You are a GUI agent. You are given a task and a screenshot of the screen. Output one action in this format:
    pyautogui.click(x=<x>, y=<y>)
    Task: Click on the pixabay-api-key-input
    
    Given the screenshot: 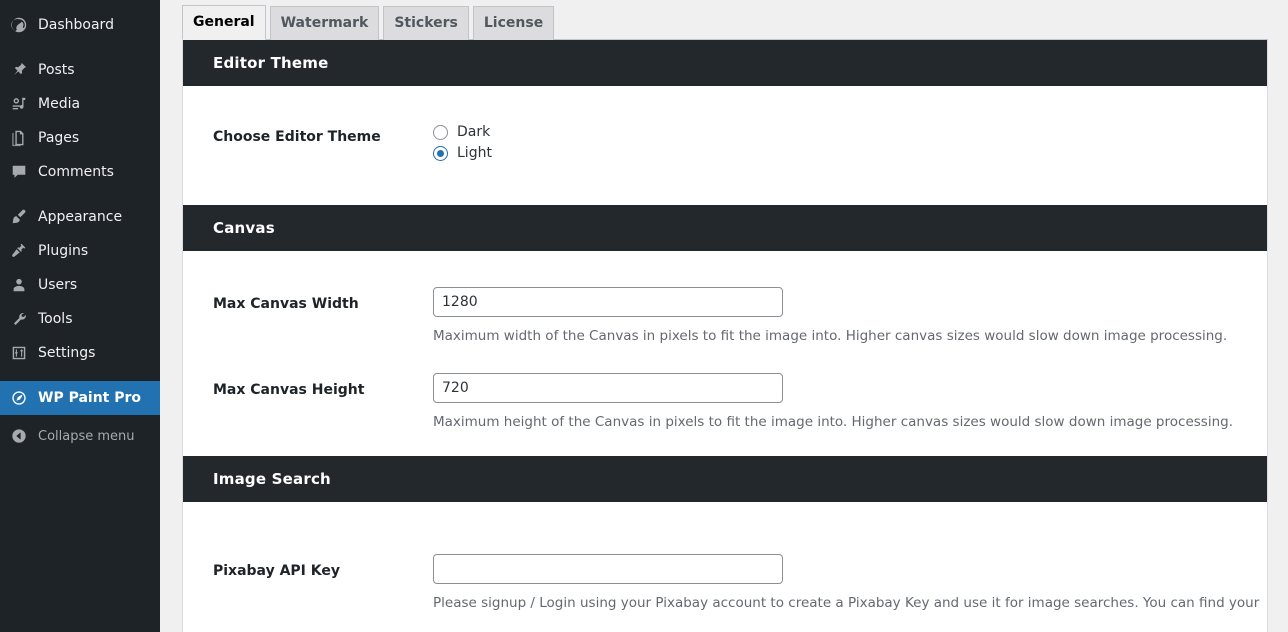 What is the action you would take?
    pyautogui.click(x=608, y=569)
    